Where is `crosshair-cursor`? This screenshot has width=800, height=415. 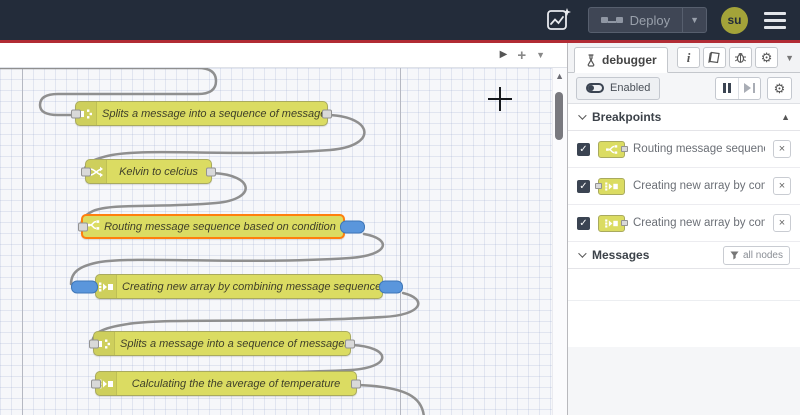
crosshair-cursor is located at coordinates (500, 99).